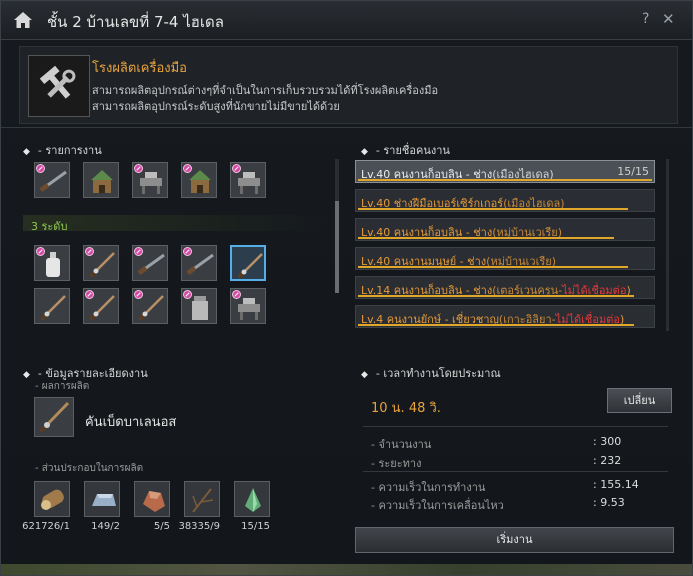  What do you see at coordinates (607, 460) in the screenshot?
I see `stat-distance-value: : 232` at bounding box center [607, 460].